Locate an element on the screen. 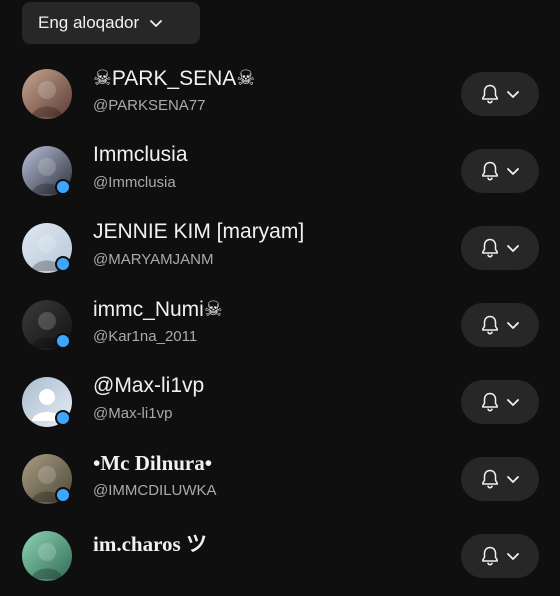 This screenshot has width=560, height=596. channel-handle: @Immclusia is located at coordinates (134, 182).